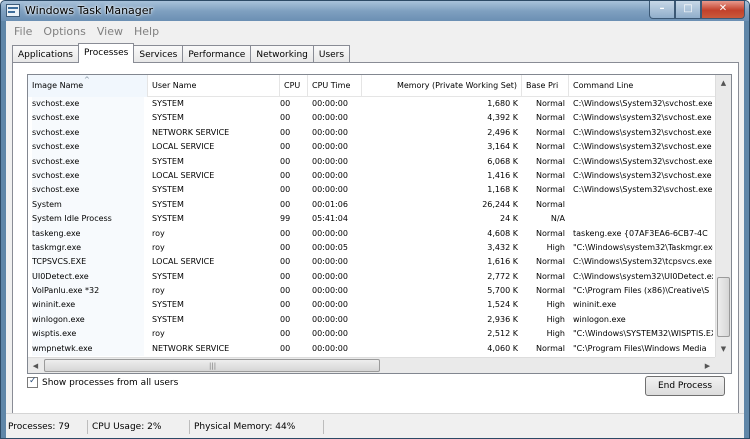 The image size is (750, 439). Describe the element at coordinates (88, 334) in the screenshot. I see `cell-image-name: wisptis.exe` at that location.